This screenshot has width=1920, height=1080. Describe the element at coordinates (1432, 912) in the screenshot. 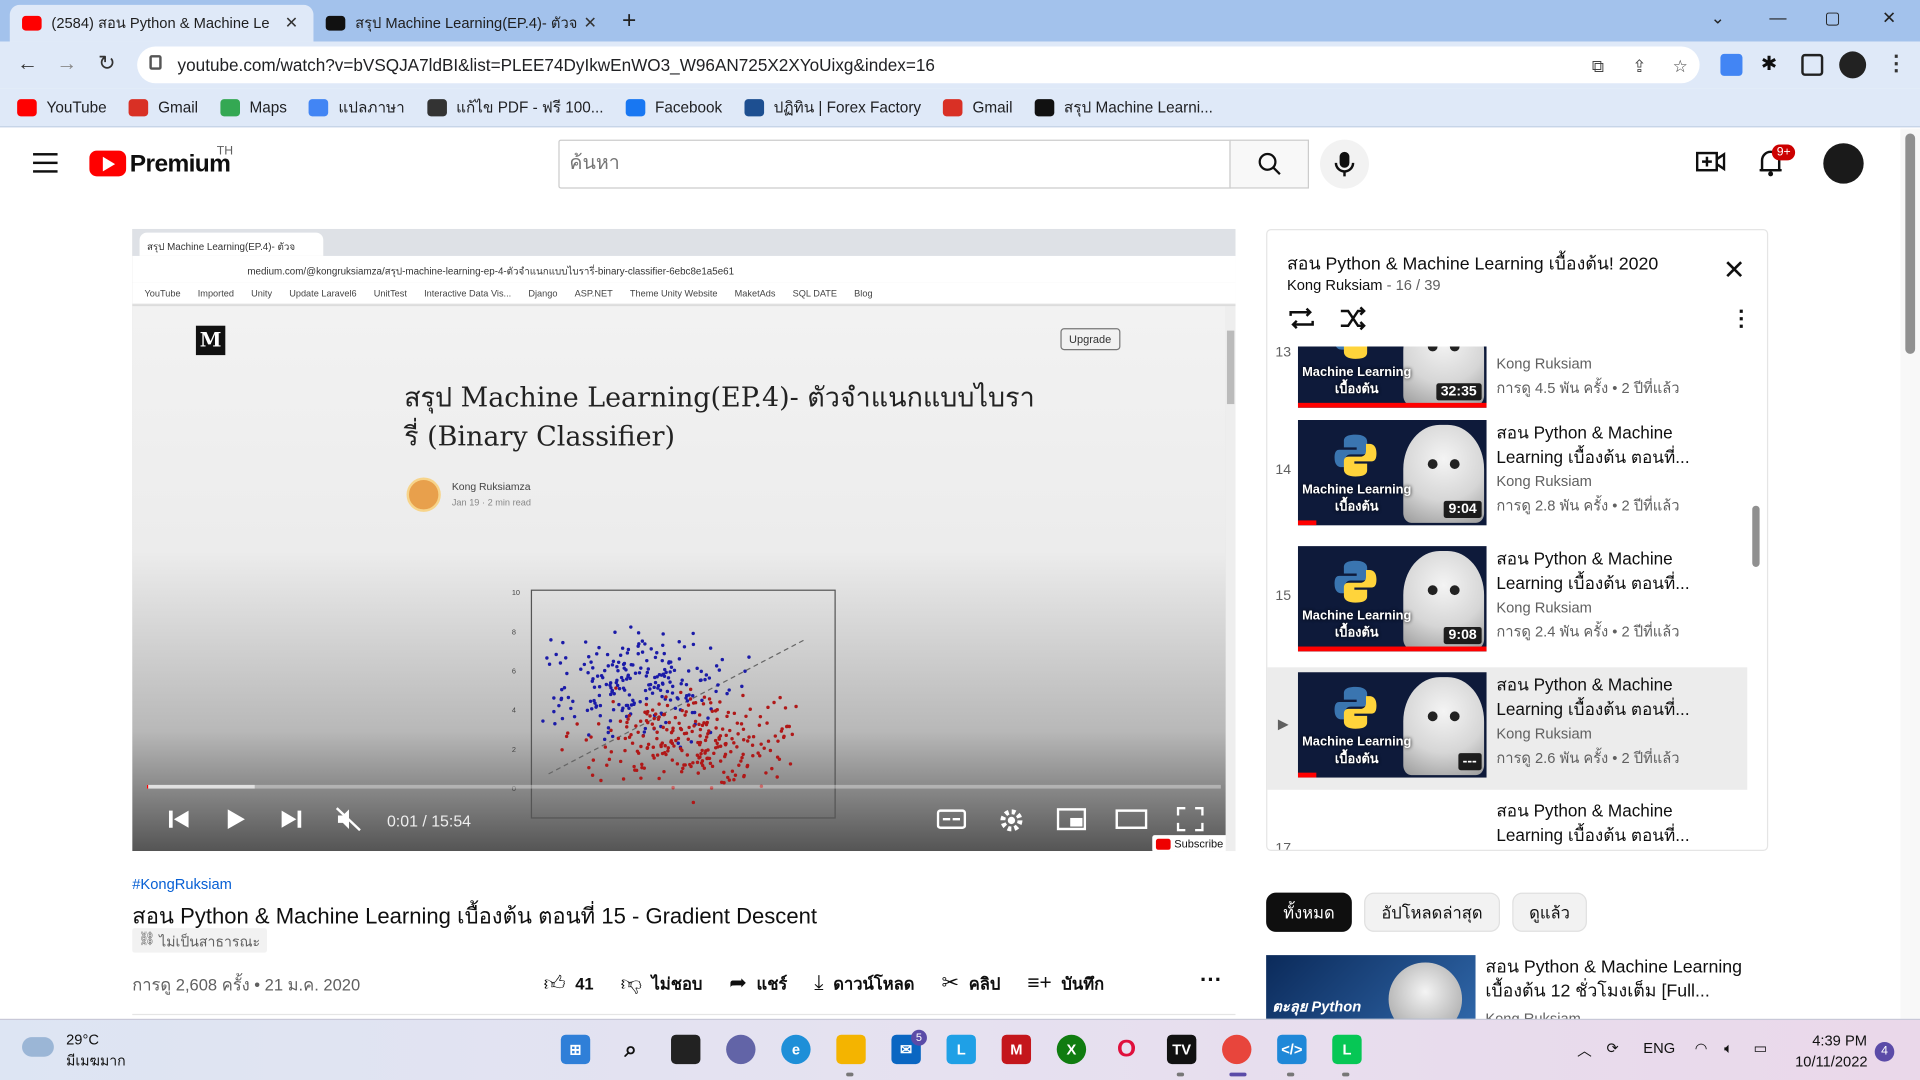

I see `chip-recent-uploads: อัปโหลดล่าสุด` at that location.